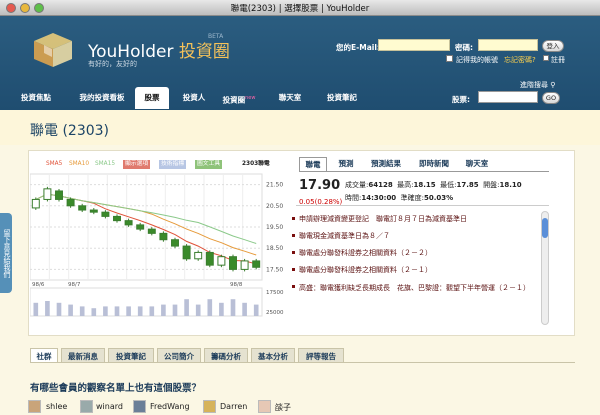 Image resolution: width=600 pixels, height=415 pixels. Describe the element at coordinates (477, 164) in the screenshot. I see `quote-tab-chat: 聊天室` at that location.